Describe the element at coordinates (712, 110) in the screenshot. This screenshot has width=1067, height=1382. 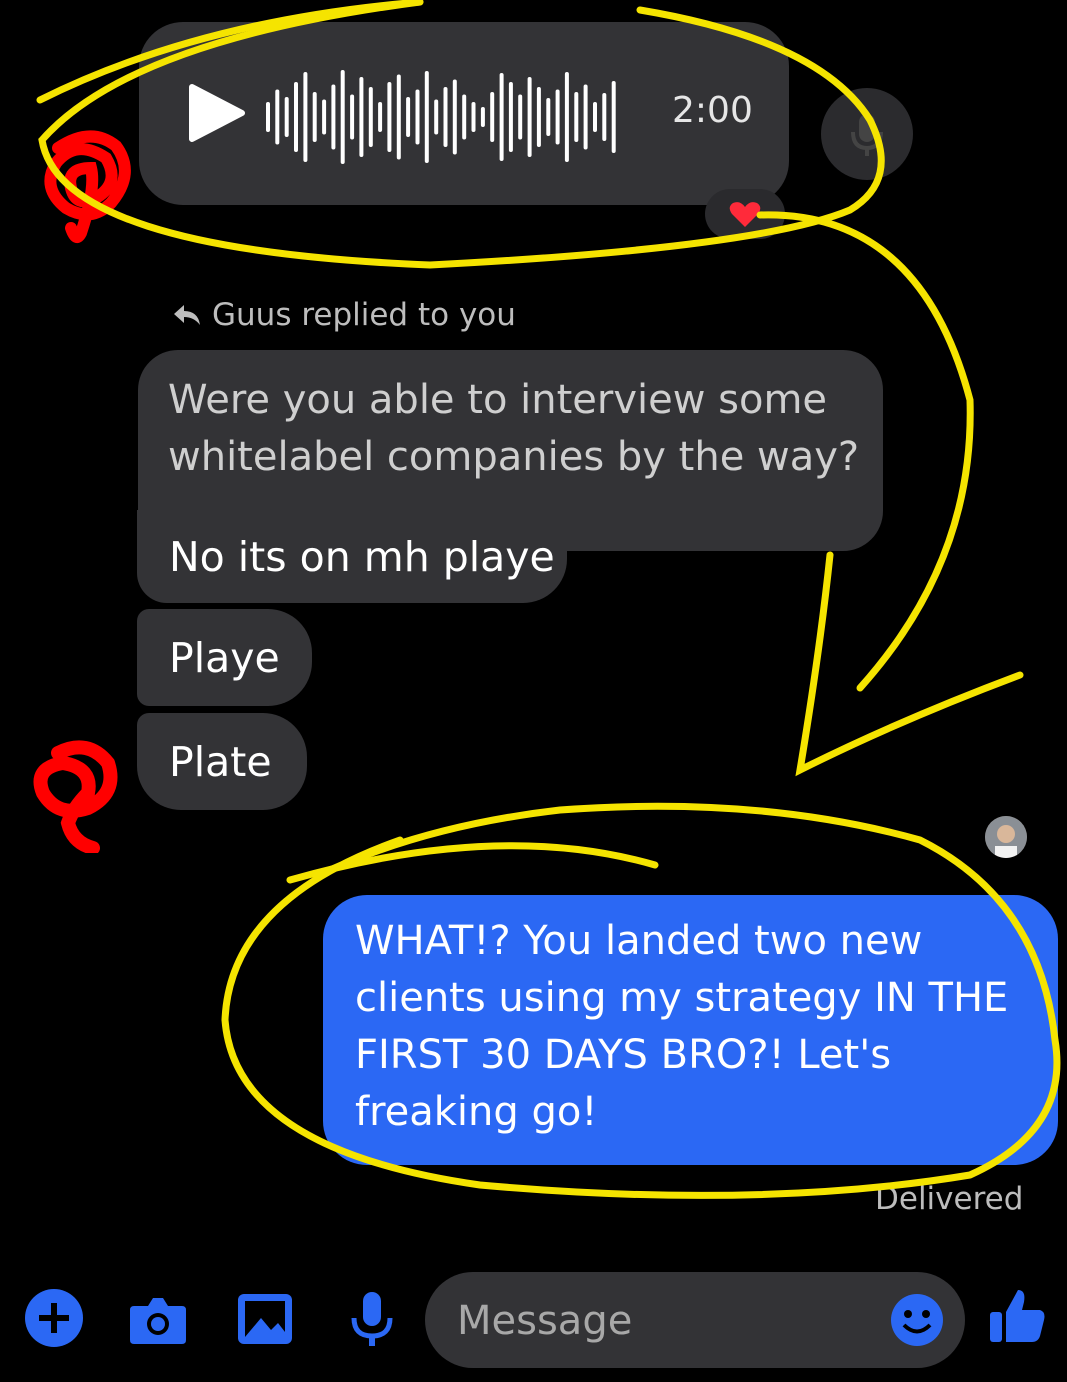
I see `voice-duration: 2:00` at that location.